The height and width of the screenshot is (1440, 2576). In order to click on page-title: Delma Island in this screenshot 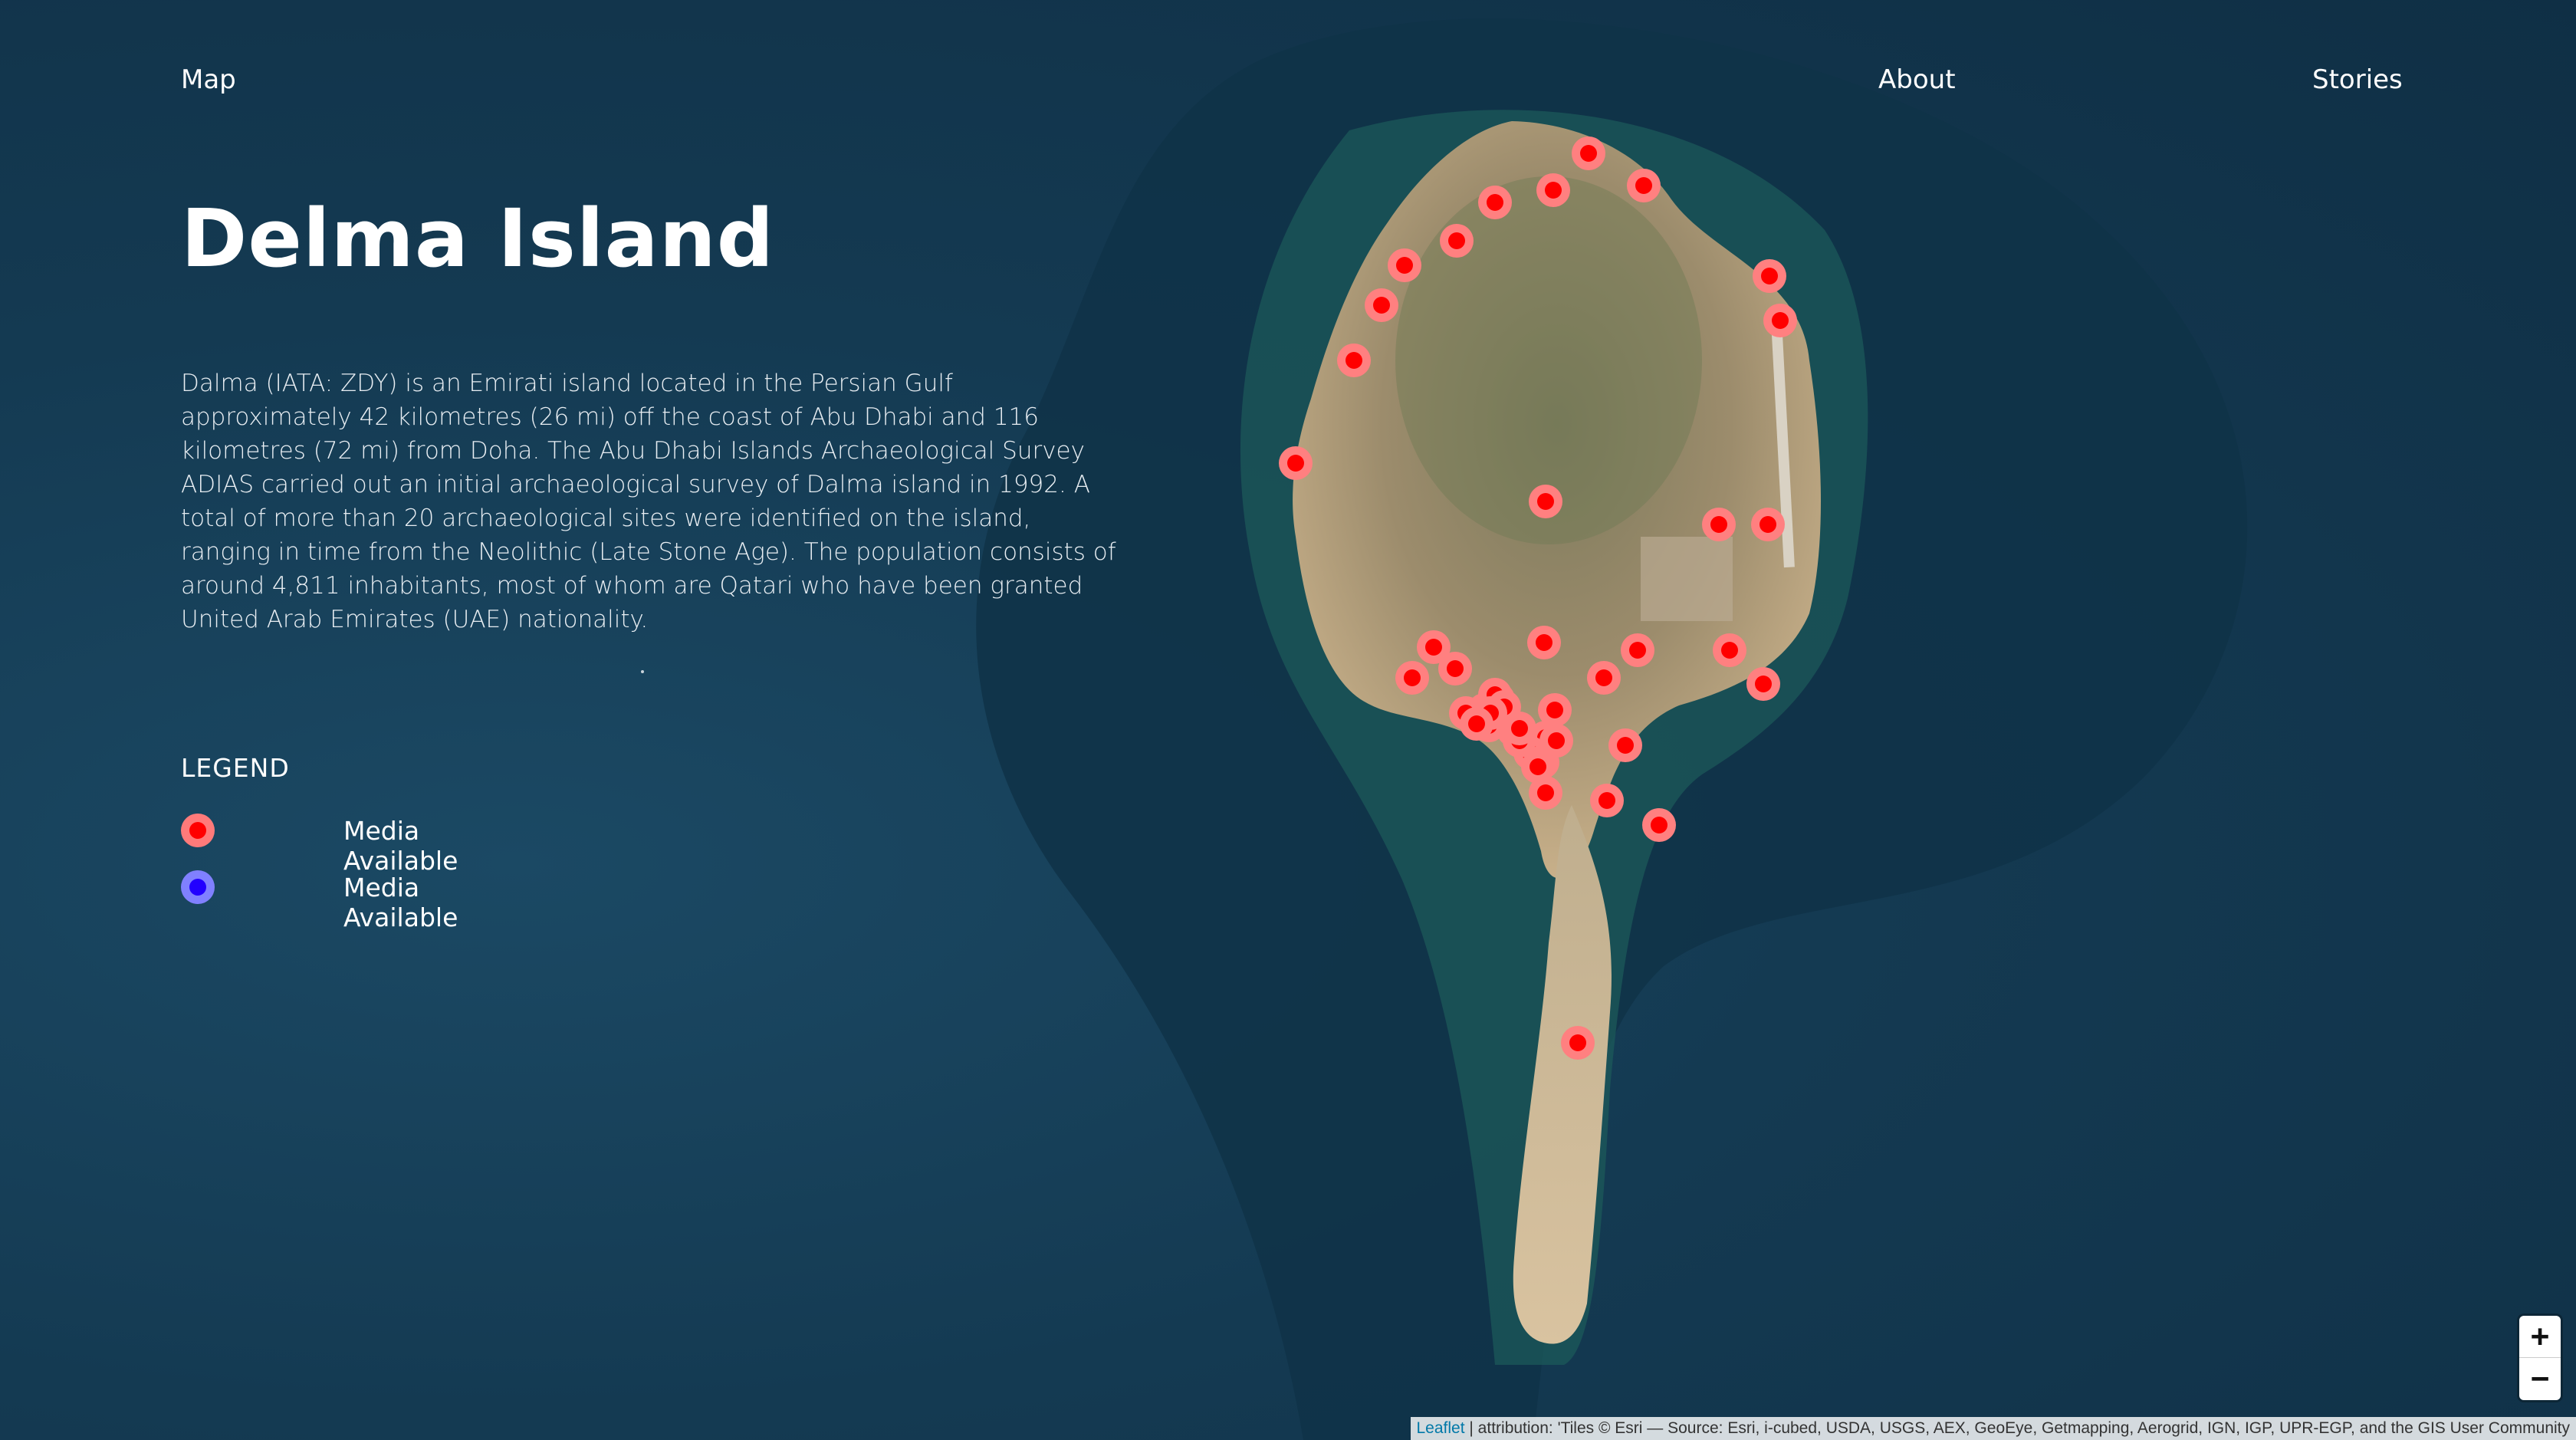, I will do `click(478, 238)`.